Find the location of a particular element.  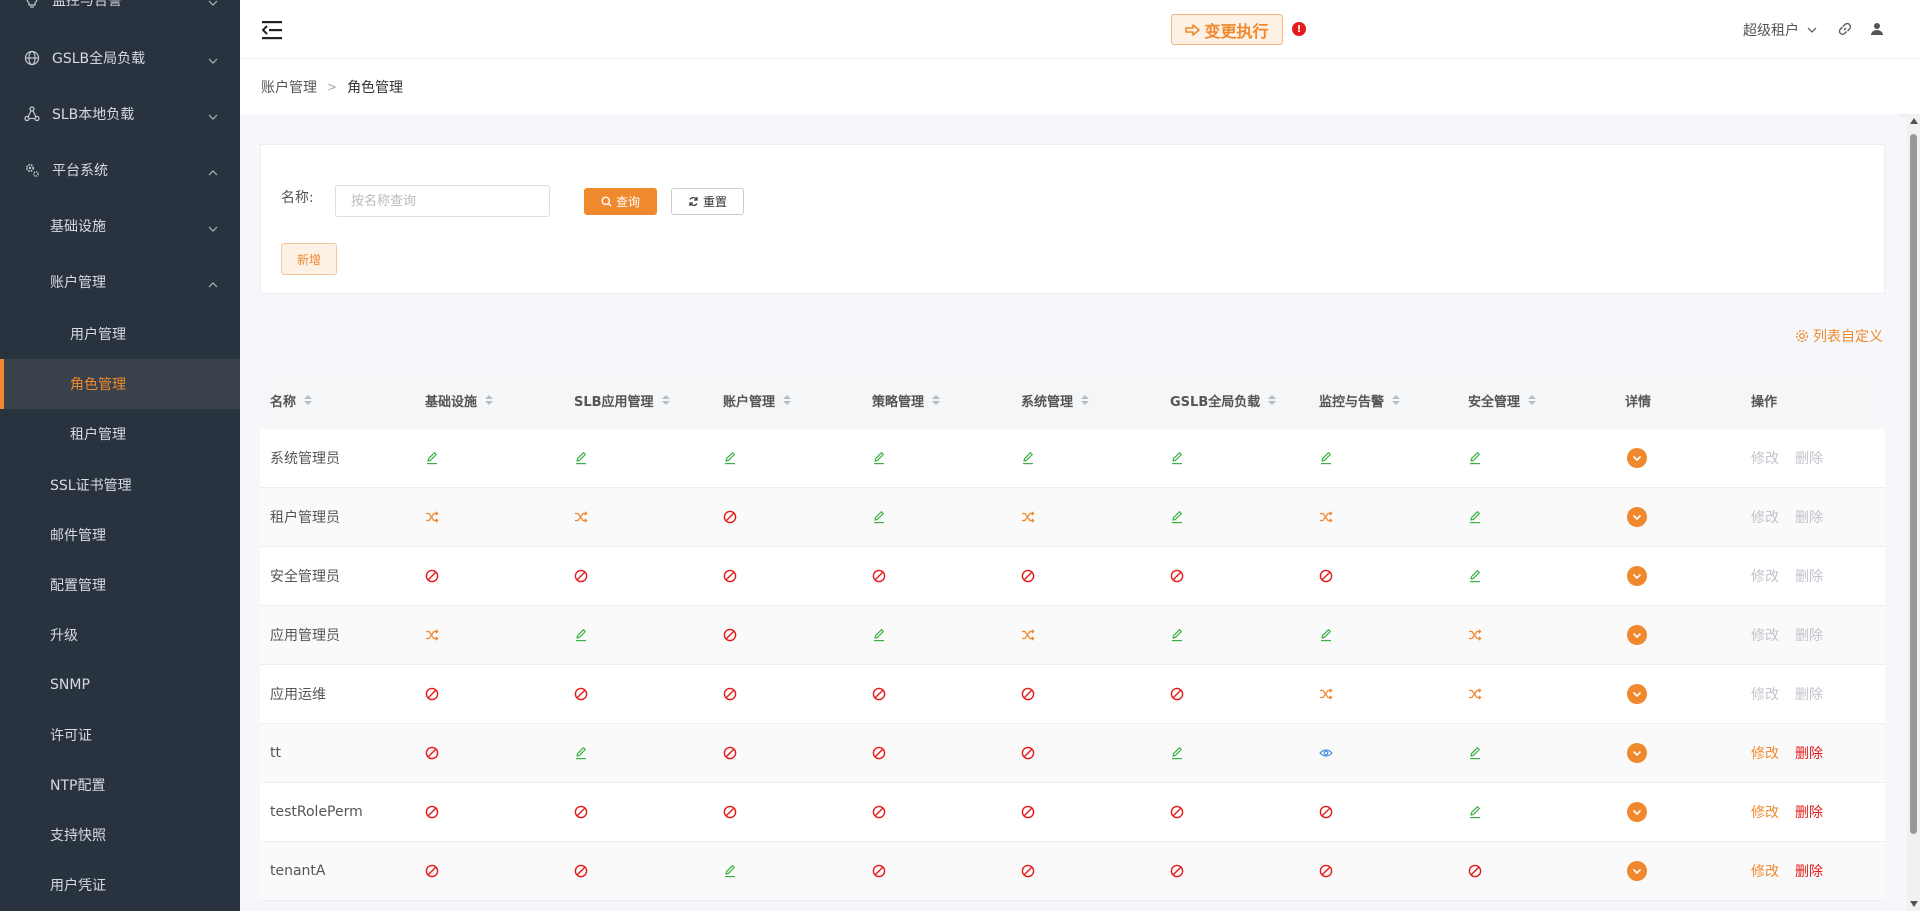

sidebar-item: 角色管理 is located at coordinates (120, 384).